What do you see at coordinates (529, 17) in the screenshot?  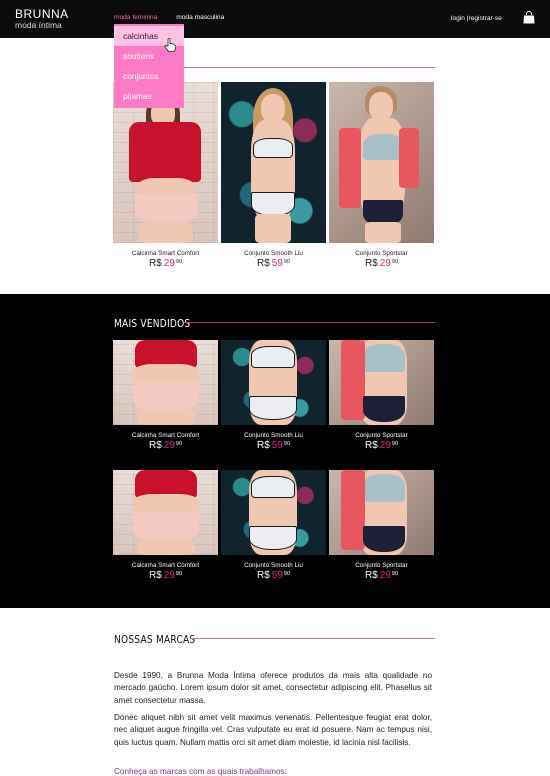 I see `shopping-bag-icon` at bounding box center [529, 17].